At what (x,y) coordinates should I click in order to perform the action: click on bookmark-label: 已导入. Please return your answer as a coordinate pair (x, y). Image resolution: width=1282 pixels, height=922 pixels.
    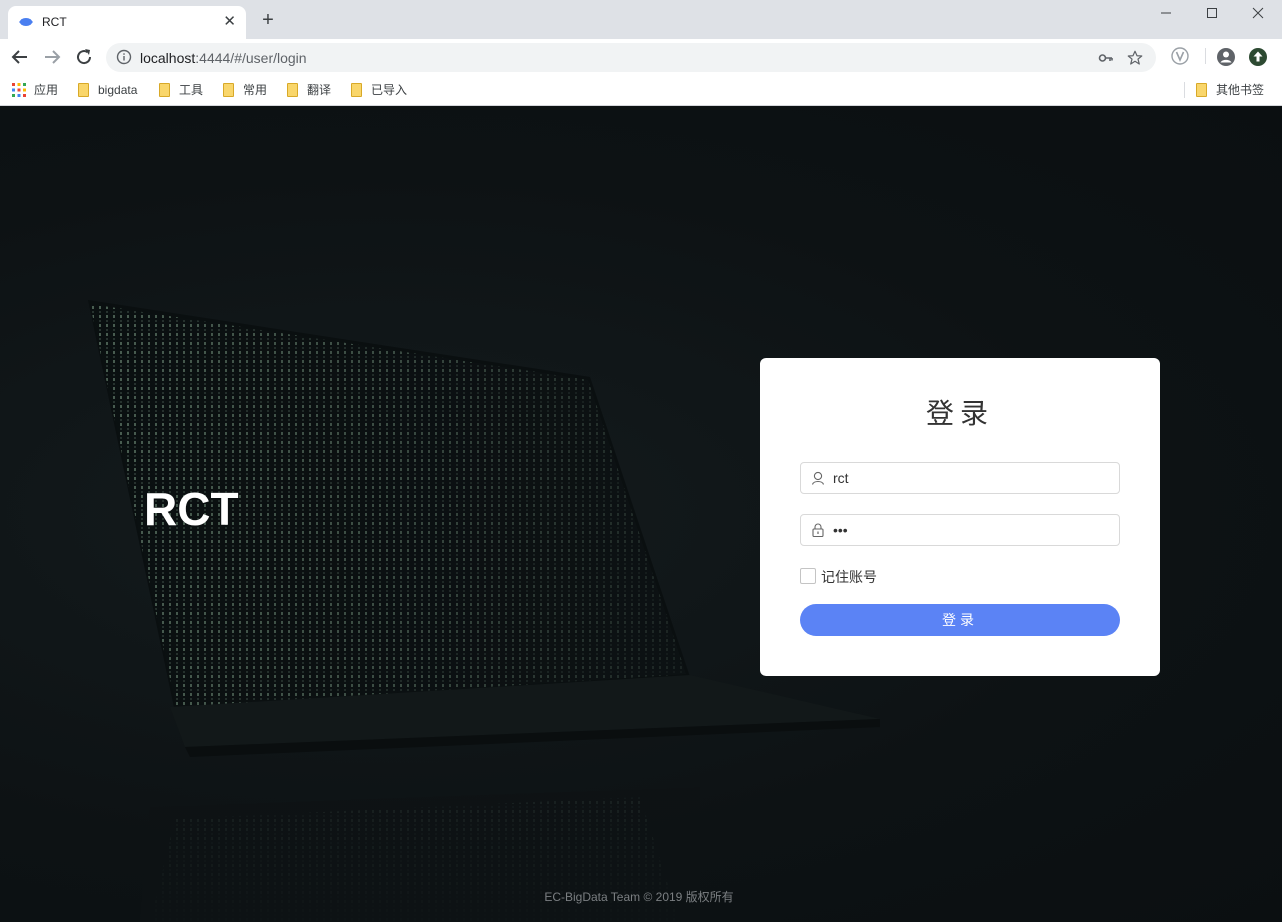
    Looking at the image, I should click on (389, 90).